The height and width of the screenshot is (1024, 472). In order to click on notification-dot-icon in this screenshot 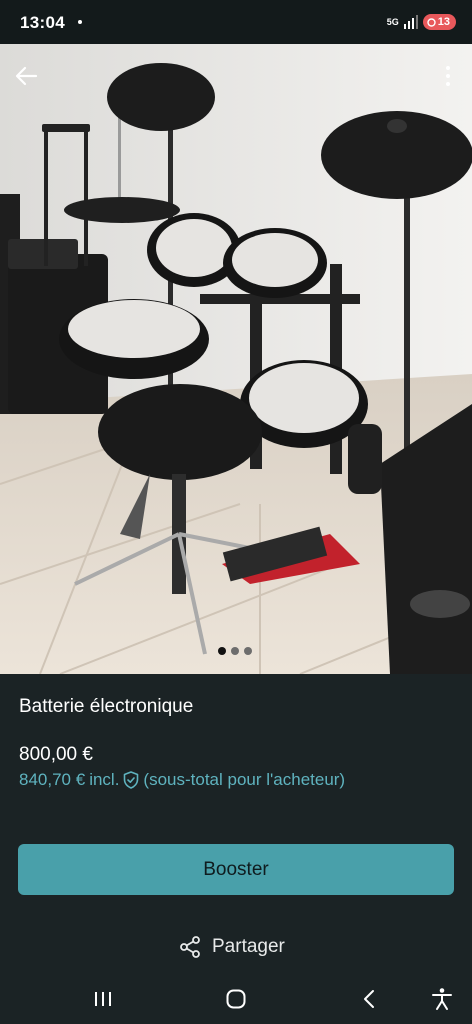, I will do `click(80, 22)`.